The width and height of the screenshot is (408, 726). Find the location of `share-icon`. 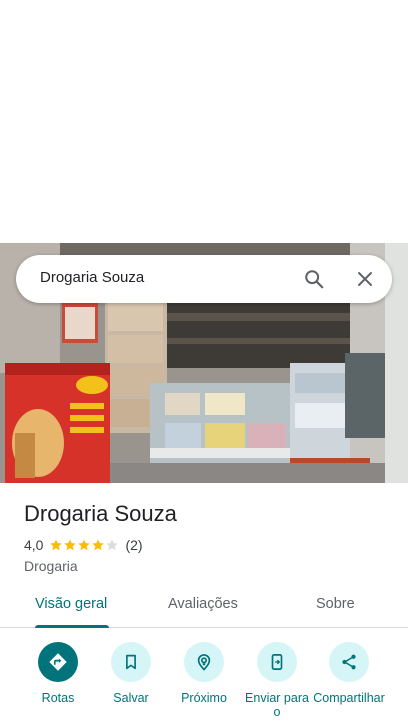

share-icon is located at coordinates (349, 662).